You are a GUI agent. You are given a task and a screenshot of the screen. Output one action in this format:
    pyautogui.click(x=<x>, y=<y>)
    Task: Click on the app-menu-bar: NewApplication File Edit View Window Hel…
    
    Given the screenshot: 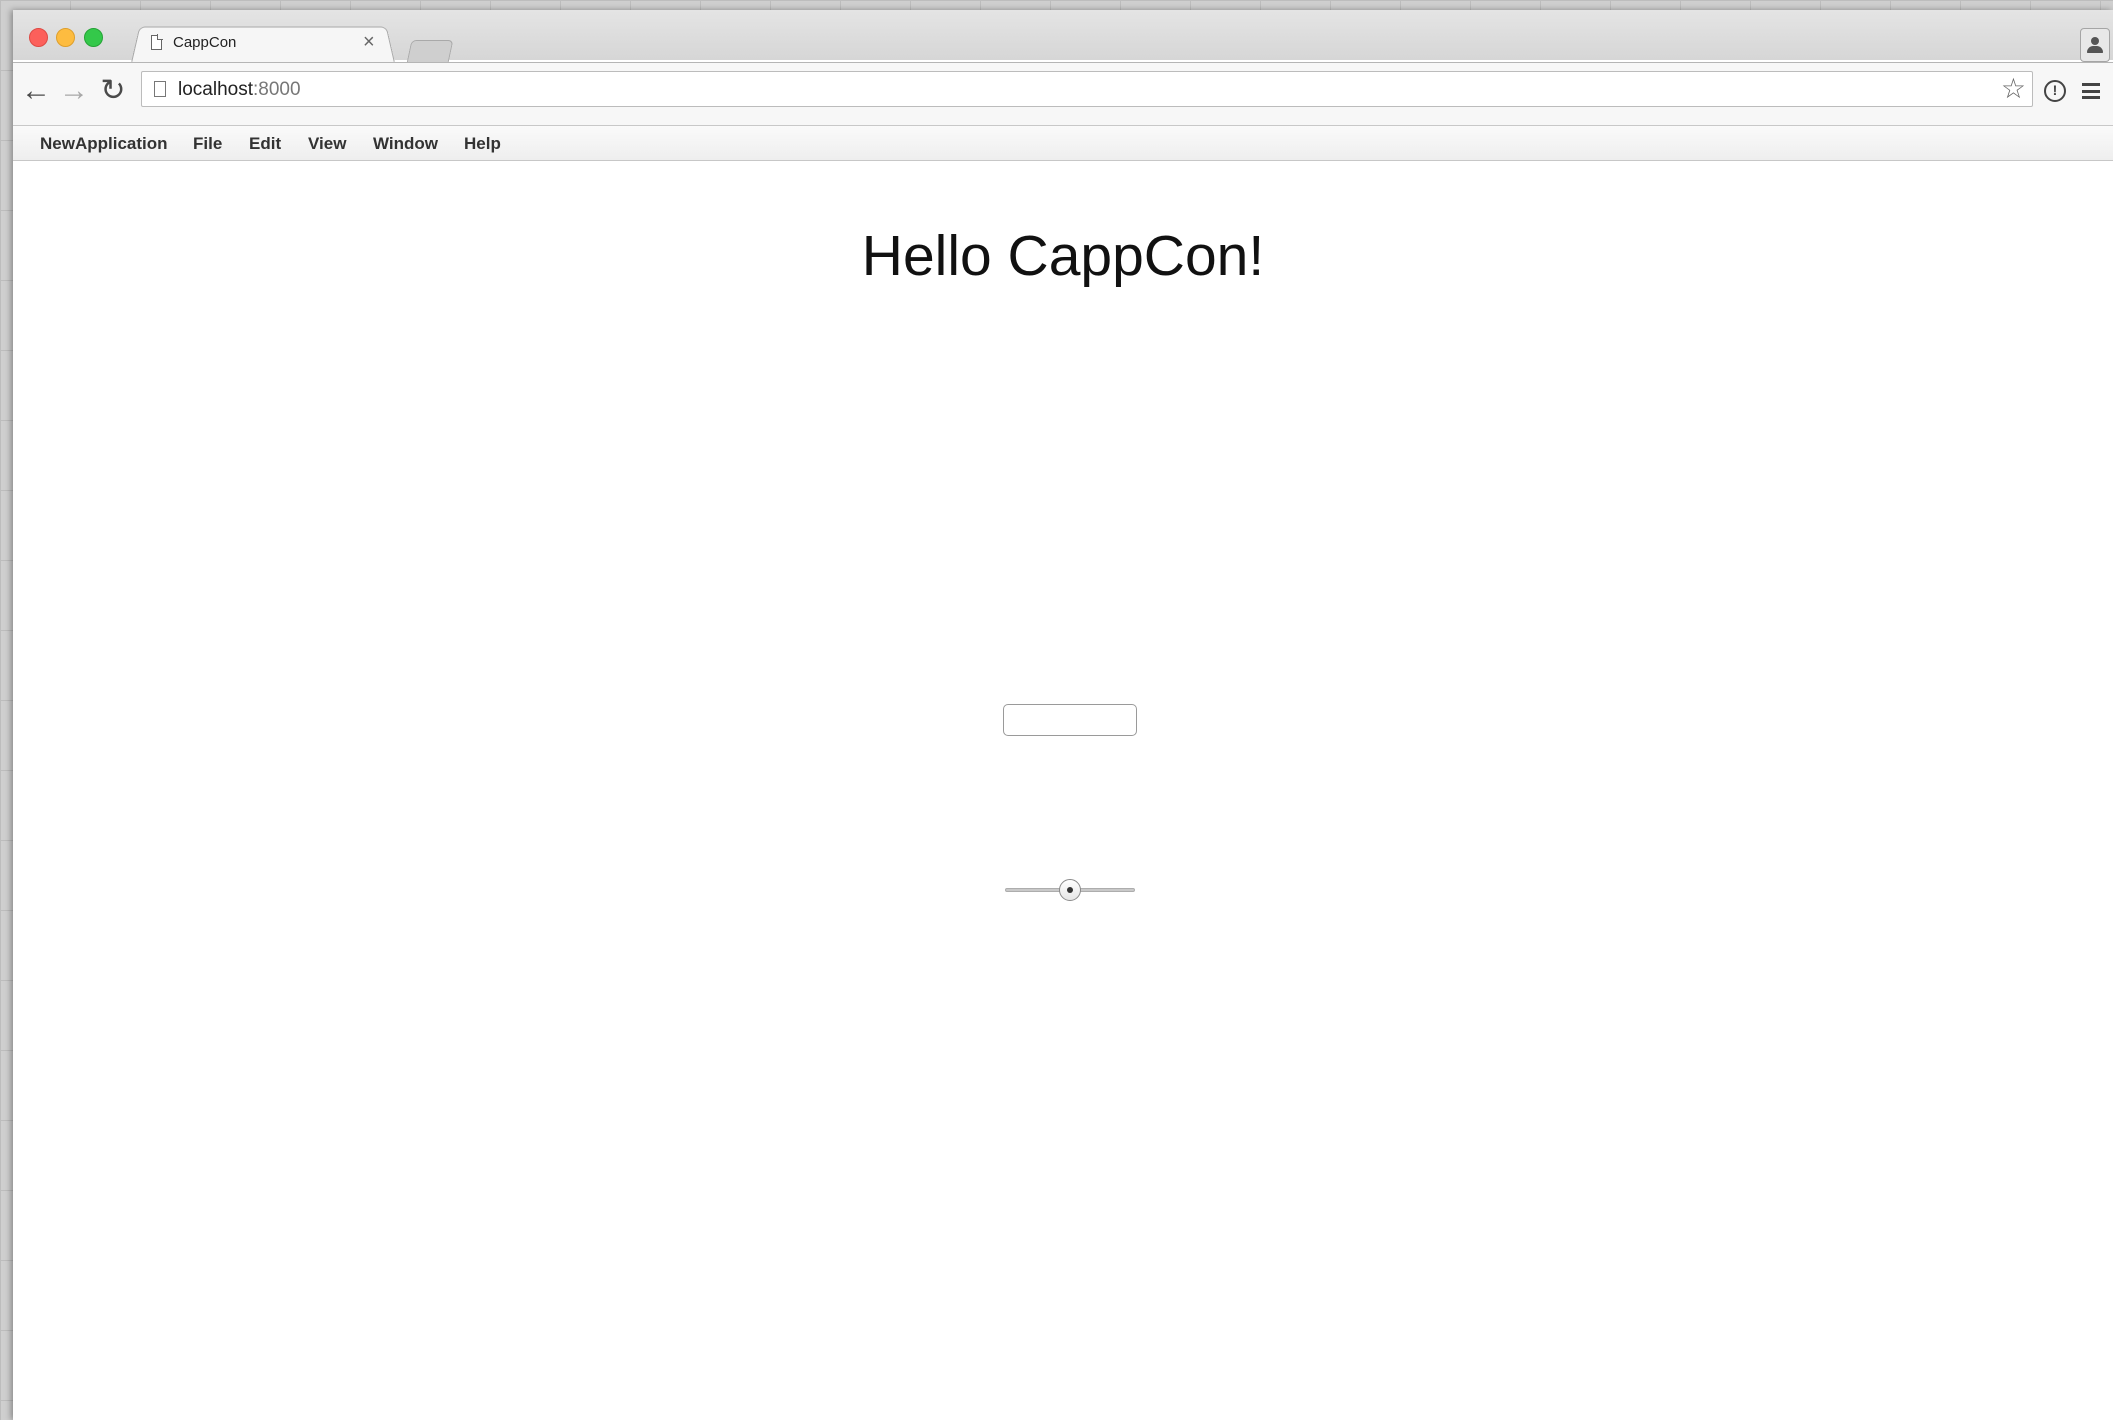 What is the action you would take?
    pyautogui.click(x=1063, y=143)
    